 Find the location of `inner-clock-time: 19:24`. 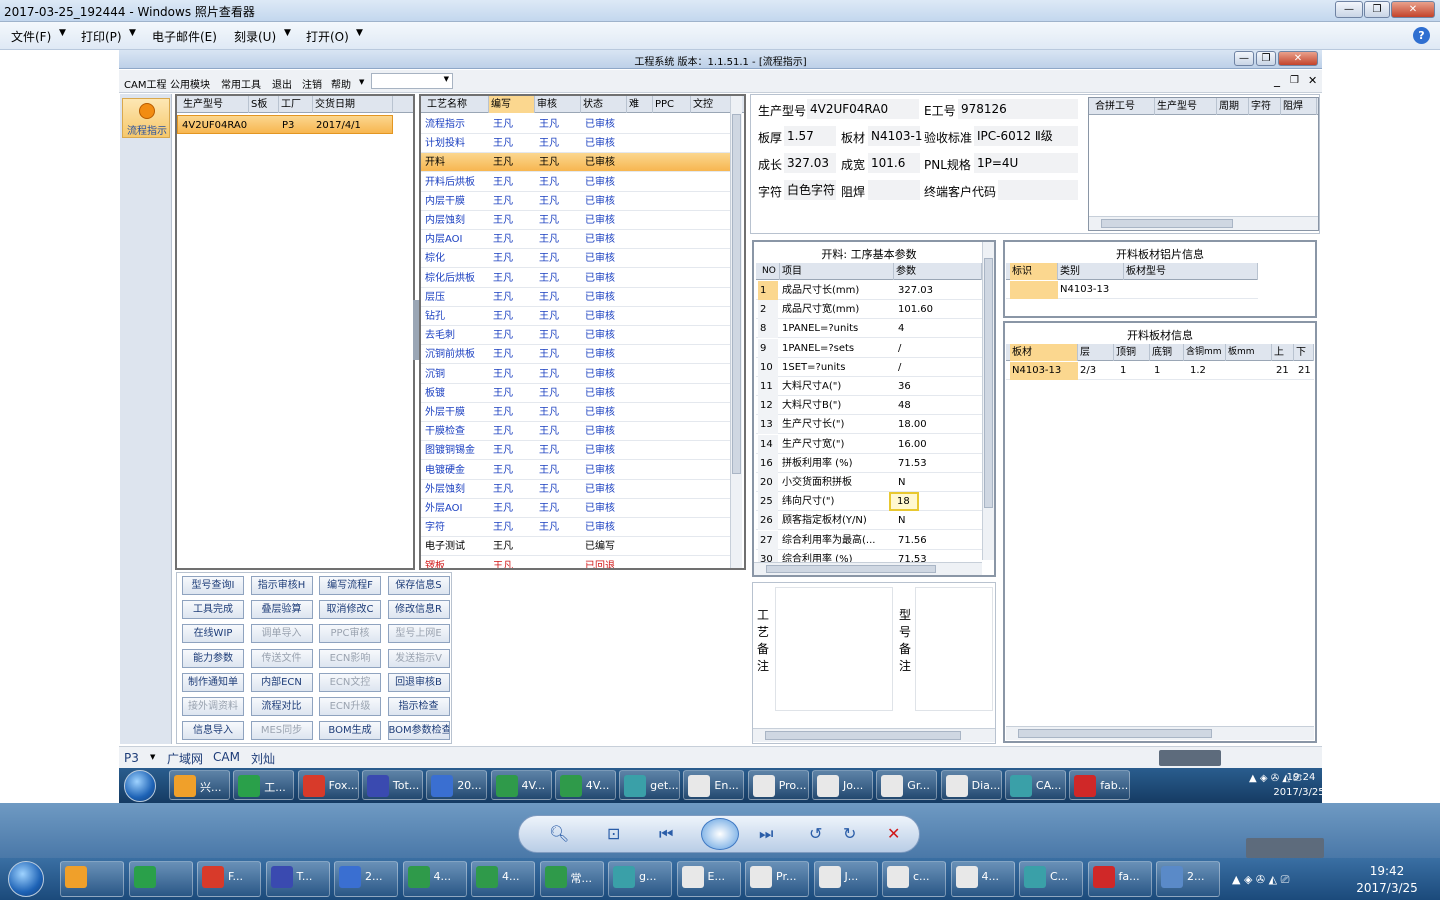

inner-clock-time: 19:24 is located at coordinates (1301, 777).